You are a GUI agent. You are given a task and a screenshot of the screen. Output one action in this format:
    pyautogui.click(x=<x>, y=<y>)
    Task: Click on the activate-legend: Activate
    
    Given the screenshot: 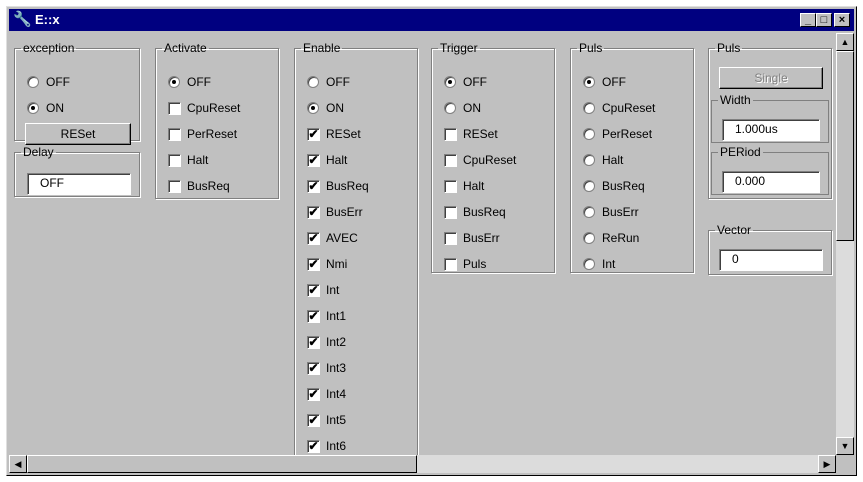 What is the action you would take?
    pyautogui.click(x=185, y=48)
    